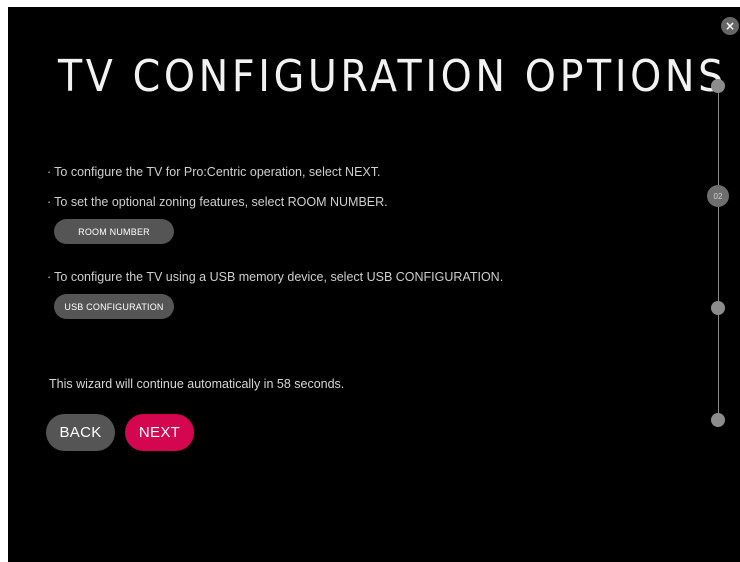 Image resolution: width=740 pixels, height=562 pixels. Describe the element at coordinates (730, 26) in the screenshot. I see `close-icon: ×` at that location.